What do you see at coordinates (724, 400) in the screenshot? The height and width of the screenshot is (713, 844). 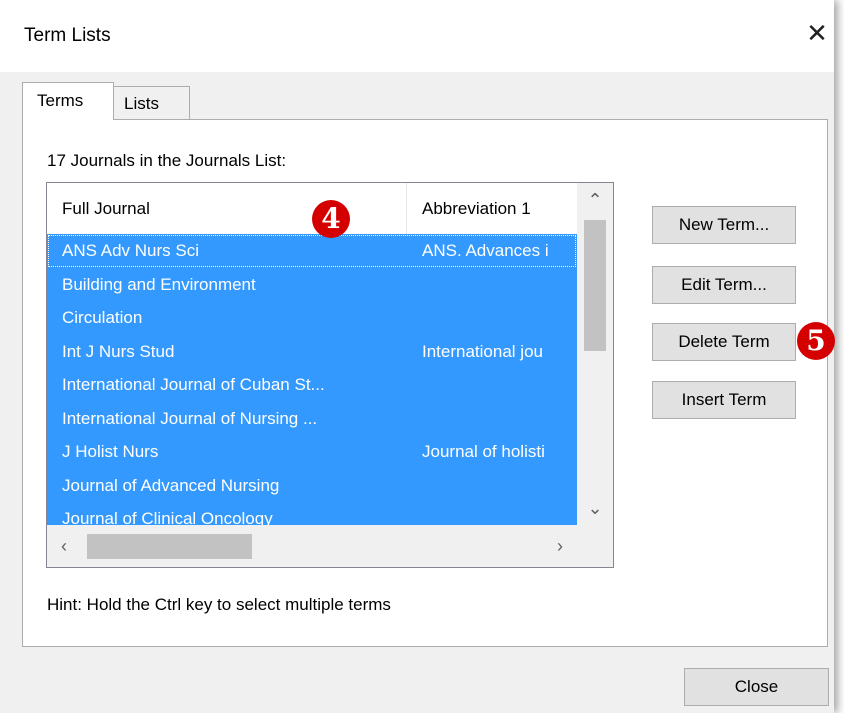 I see `insert-term-button: Insert Term` at bounding box center [724, 400].